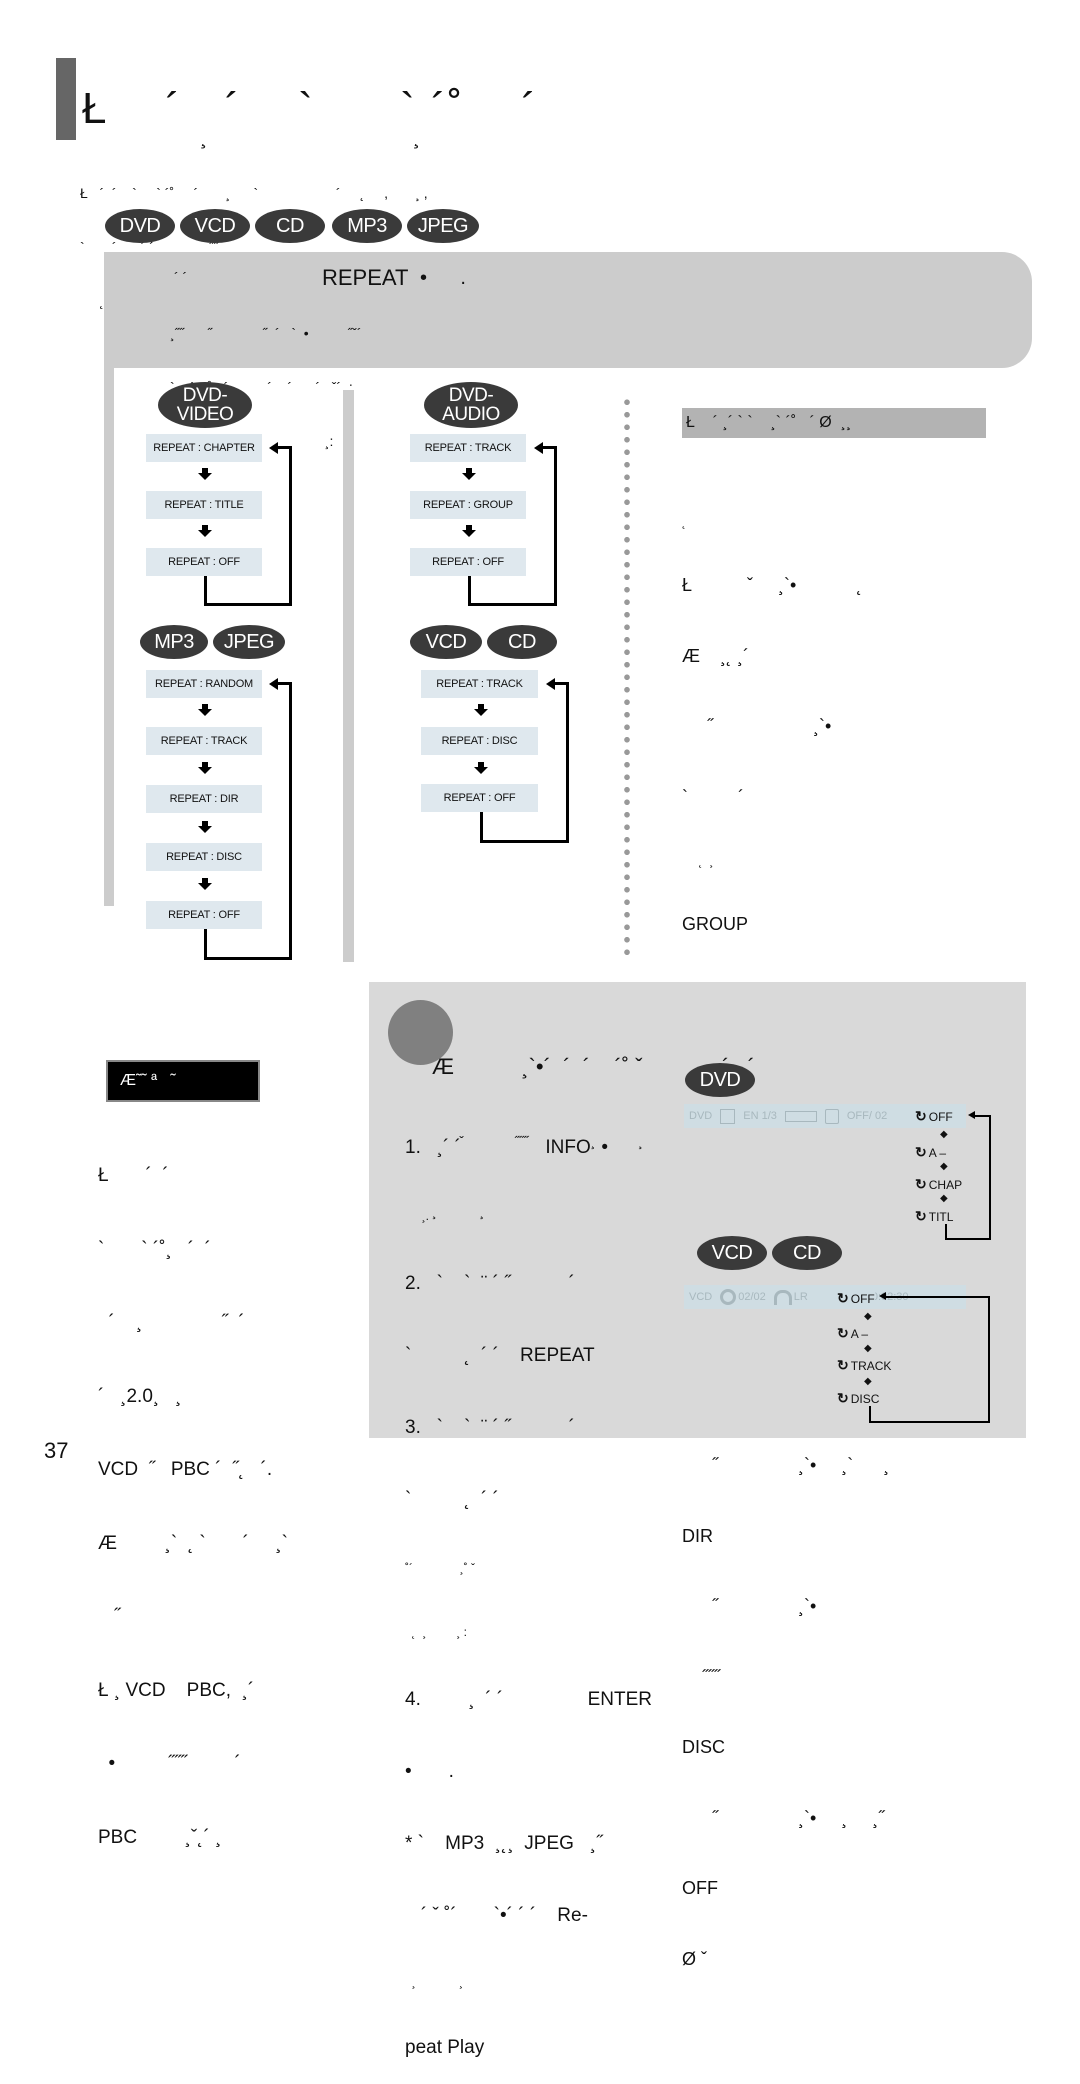 Image resolution: width=1080 pixels, height=2084 pixels. What do you see at coordinates (471, 395) in the screenshot?
I see `badge-line: DVD-` at bounding box center [471, 395].